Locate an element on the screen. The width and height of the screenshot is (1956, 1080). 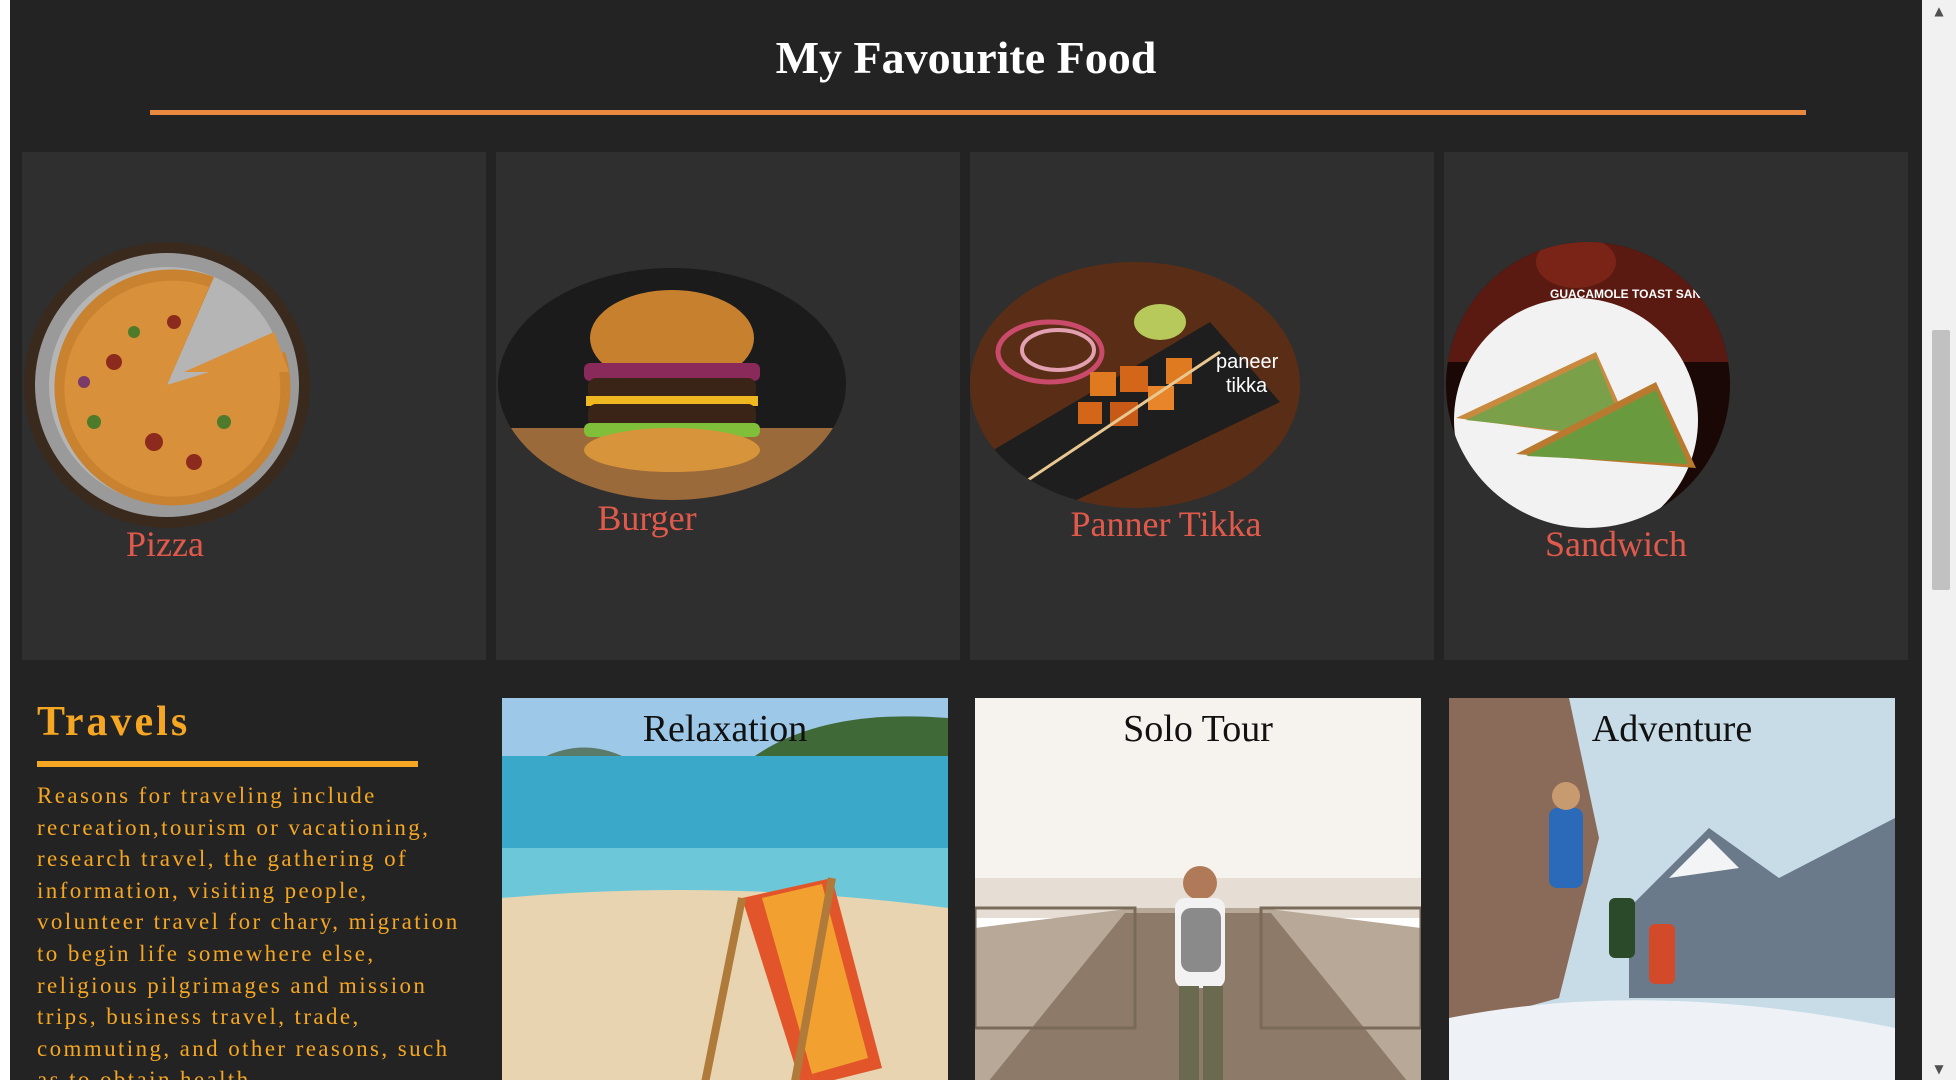
food-label-panner-tikka: Panner Tikka is located at coordinates (1166, 524).